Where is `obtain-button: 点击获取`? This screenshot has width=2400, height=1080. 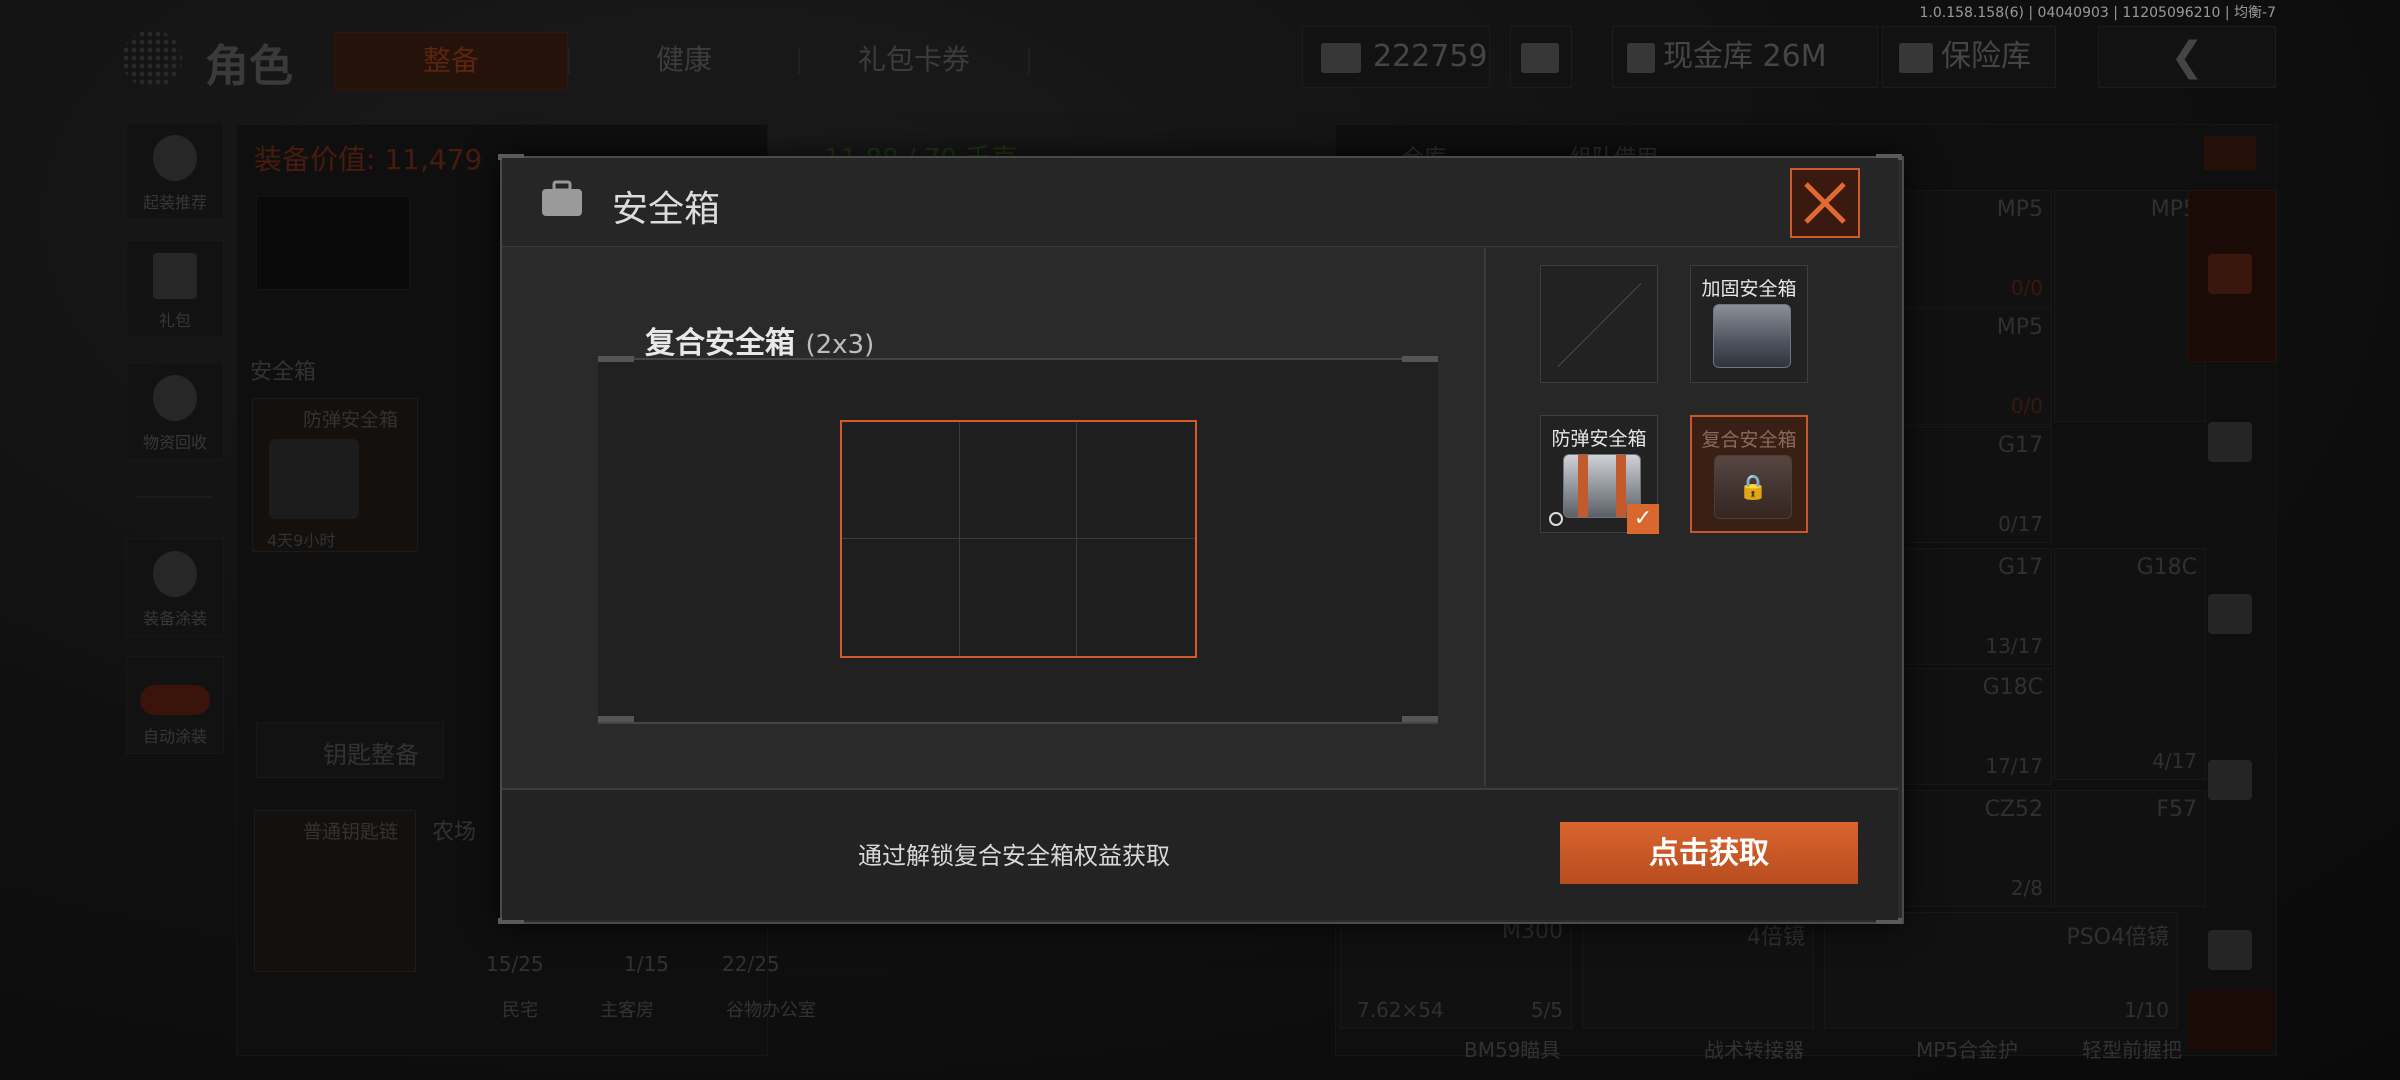
obtain-button: 点击获取 is located at coordinates (1709, 853).